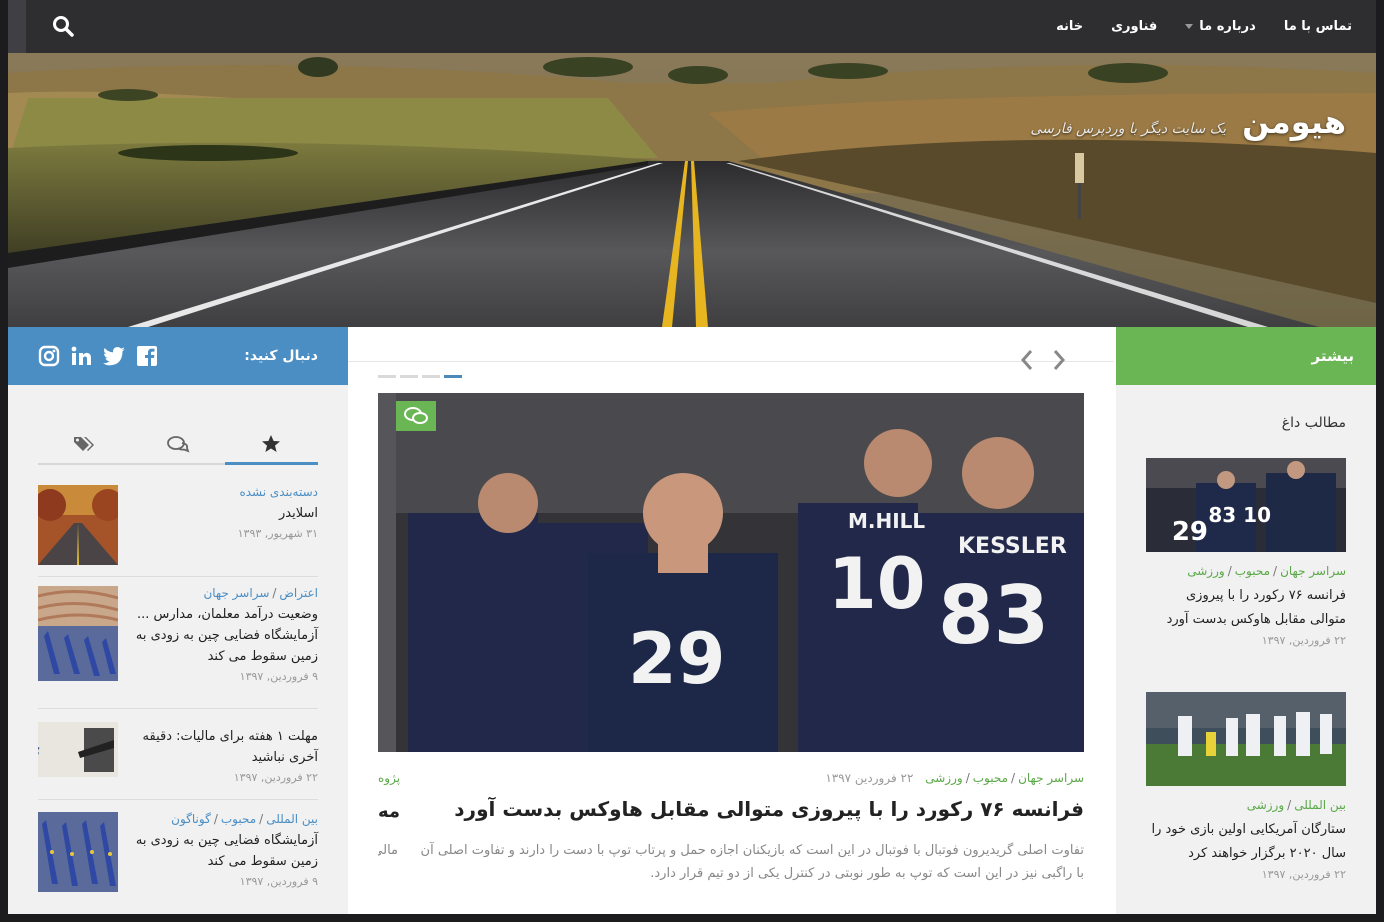  Describe the element at coordinates (278, 492) in the screenshot. I see `category-link: دسته‌بندی نشده` at that location.